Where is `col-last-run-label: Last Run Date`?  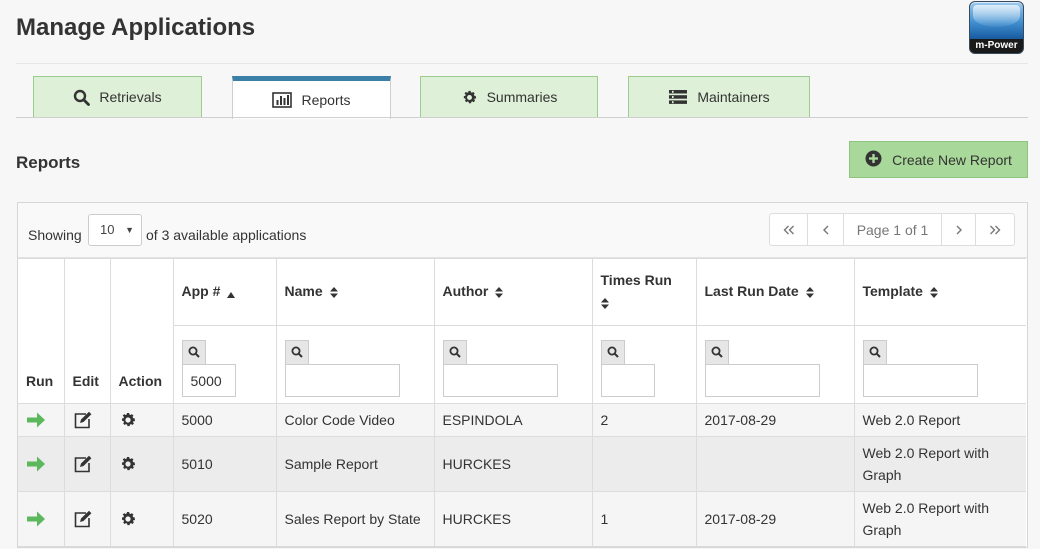 col-last-run-label: Last Run Date is located at coordinates (751, 291).